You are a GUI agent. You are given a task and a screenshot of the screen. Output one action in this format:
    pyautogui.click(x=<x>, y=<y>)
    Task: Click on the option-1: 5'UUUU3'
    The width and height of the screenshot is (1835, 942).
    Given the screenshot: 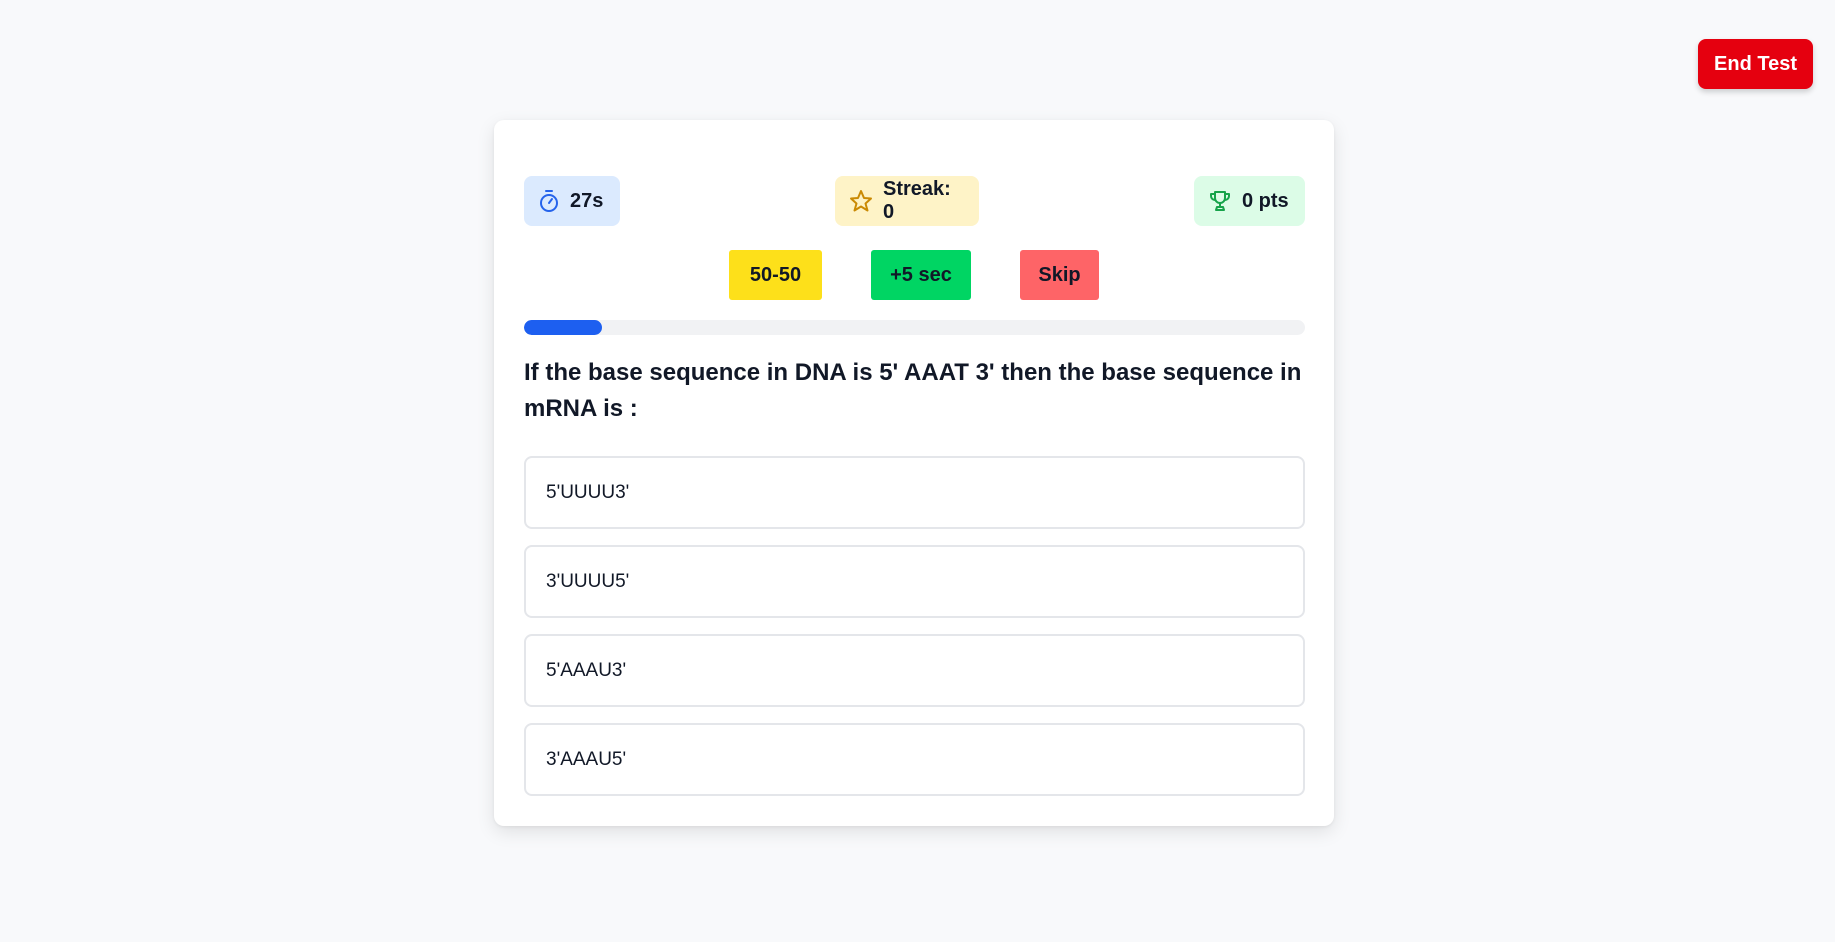 What is the action you would take?
    pyautogui.click(x=914, y=492)
    